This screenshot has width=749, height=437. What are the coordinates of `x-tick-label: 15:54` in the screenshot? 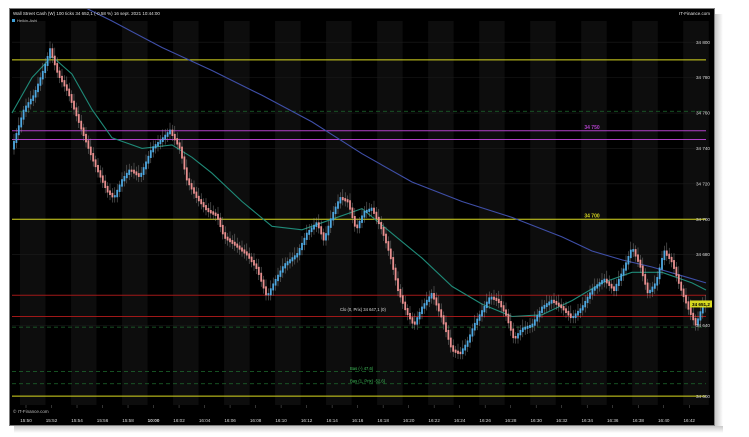 It's located at (77, 420).